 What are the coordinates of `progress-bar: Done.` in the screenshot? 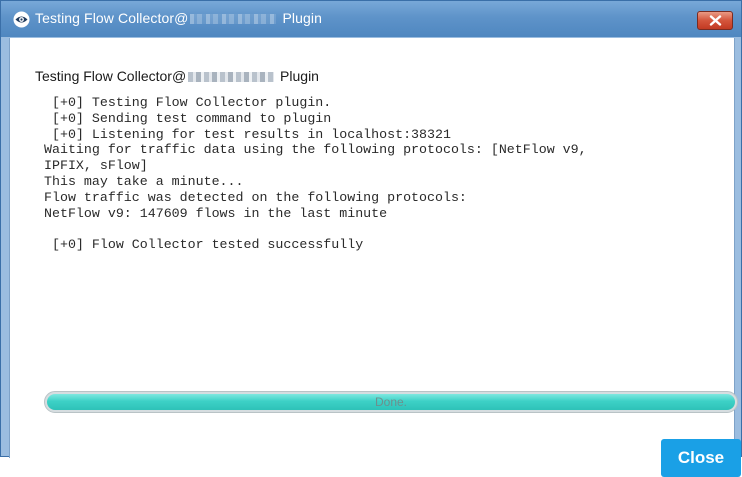 It's located at (391, 402).